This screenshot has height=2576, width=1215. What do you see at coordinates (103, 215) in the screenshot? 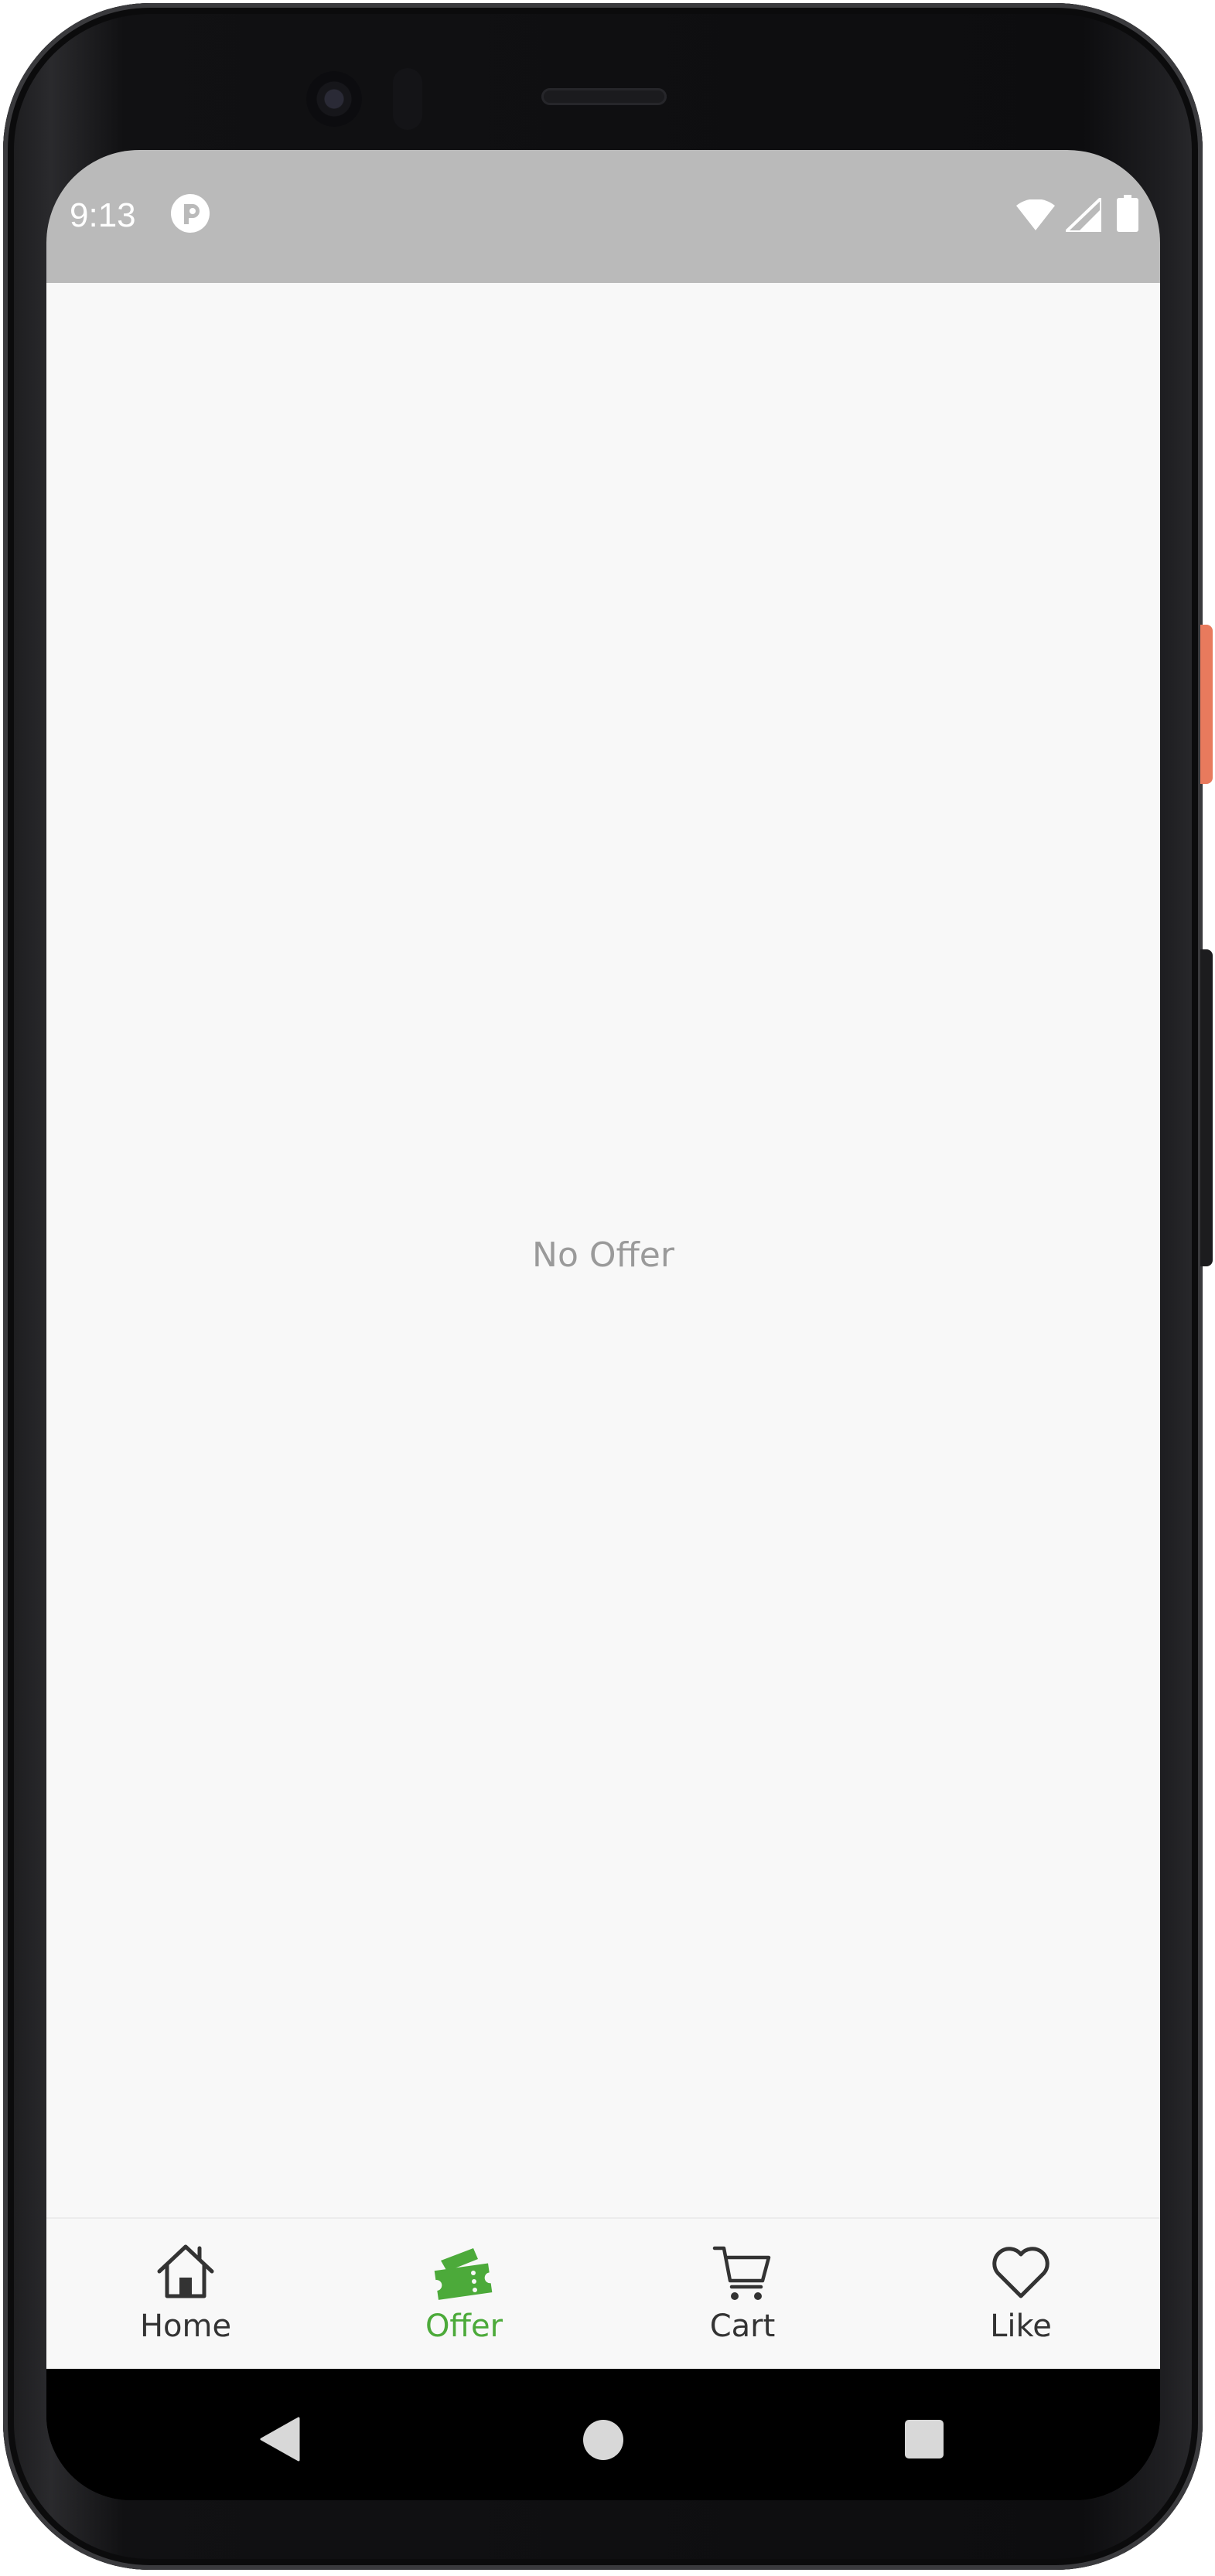
I see `status-time: 9:13` at bounding box center [103, 215].